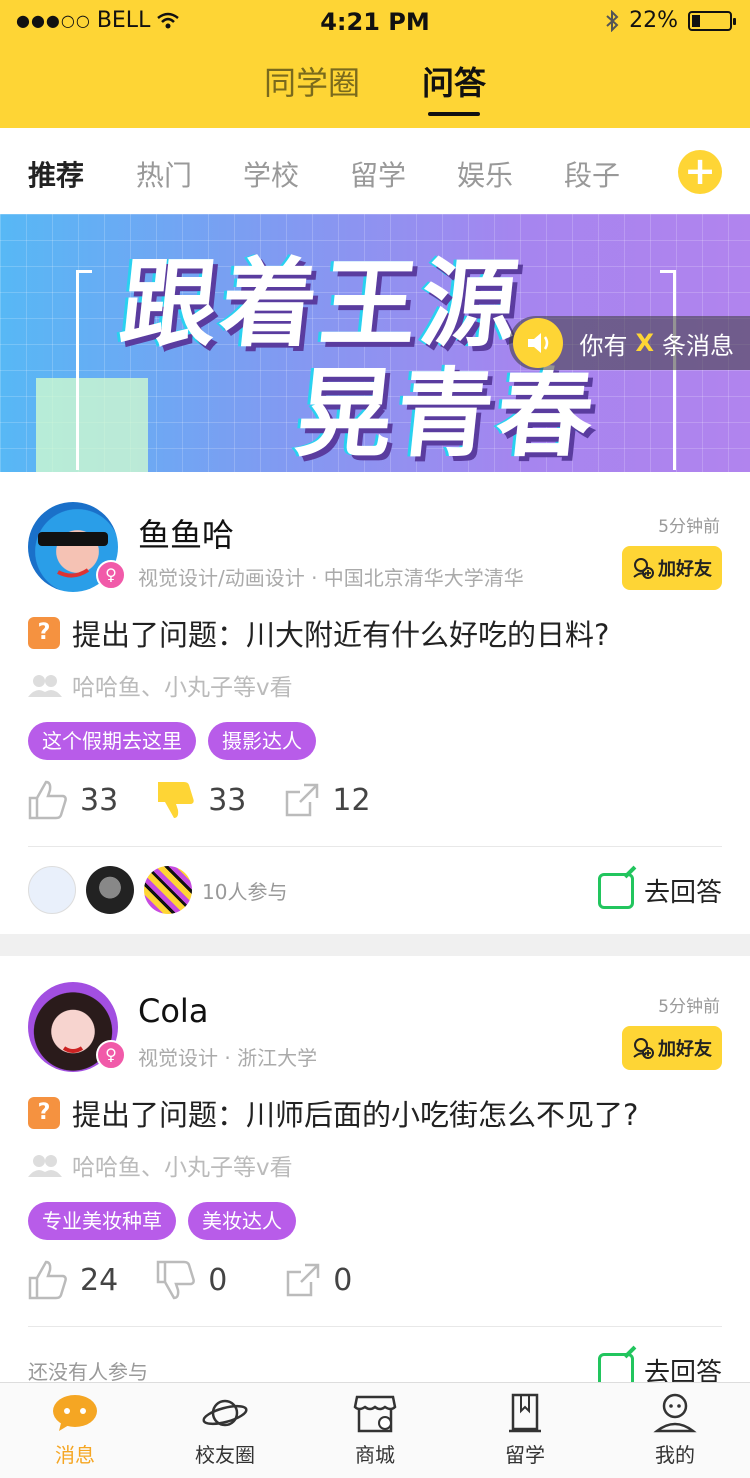 Image resolution: width=750 pixels, height=1478 pixels. Describe the element at coordinates (712, 20) in the screenshot. I see `battery-icon` at that location.